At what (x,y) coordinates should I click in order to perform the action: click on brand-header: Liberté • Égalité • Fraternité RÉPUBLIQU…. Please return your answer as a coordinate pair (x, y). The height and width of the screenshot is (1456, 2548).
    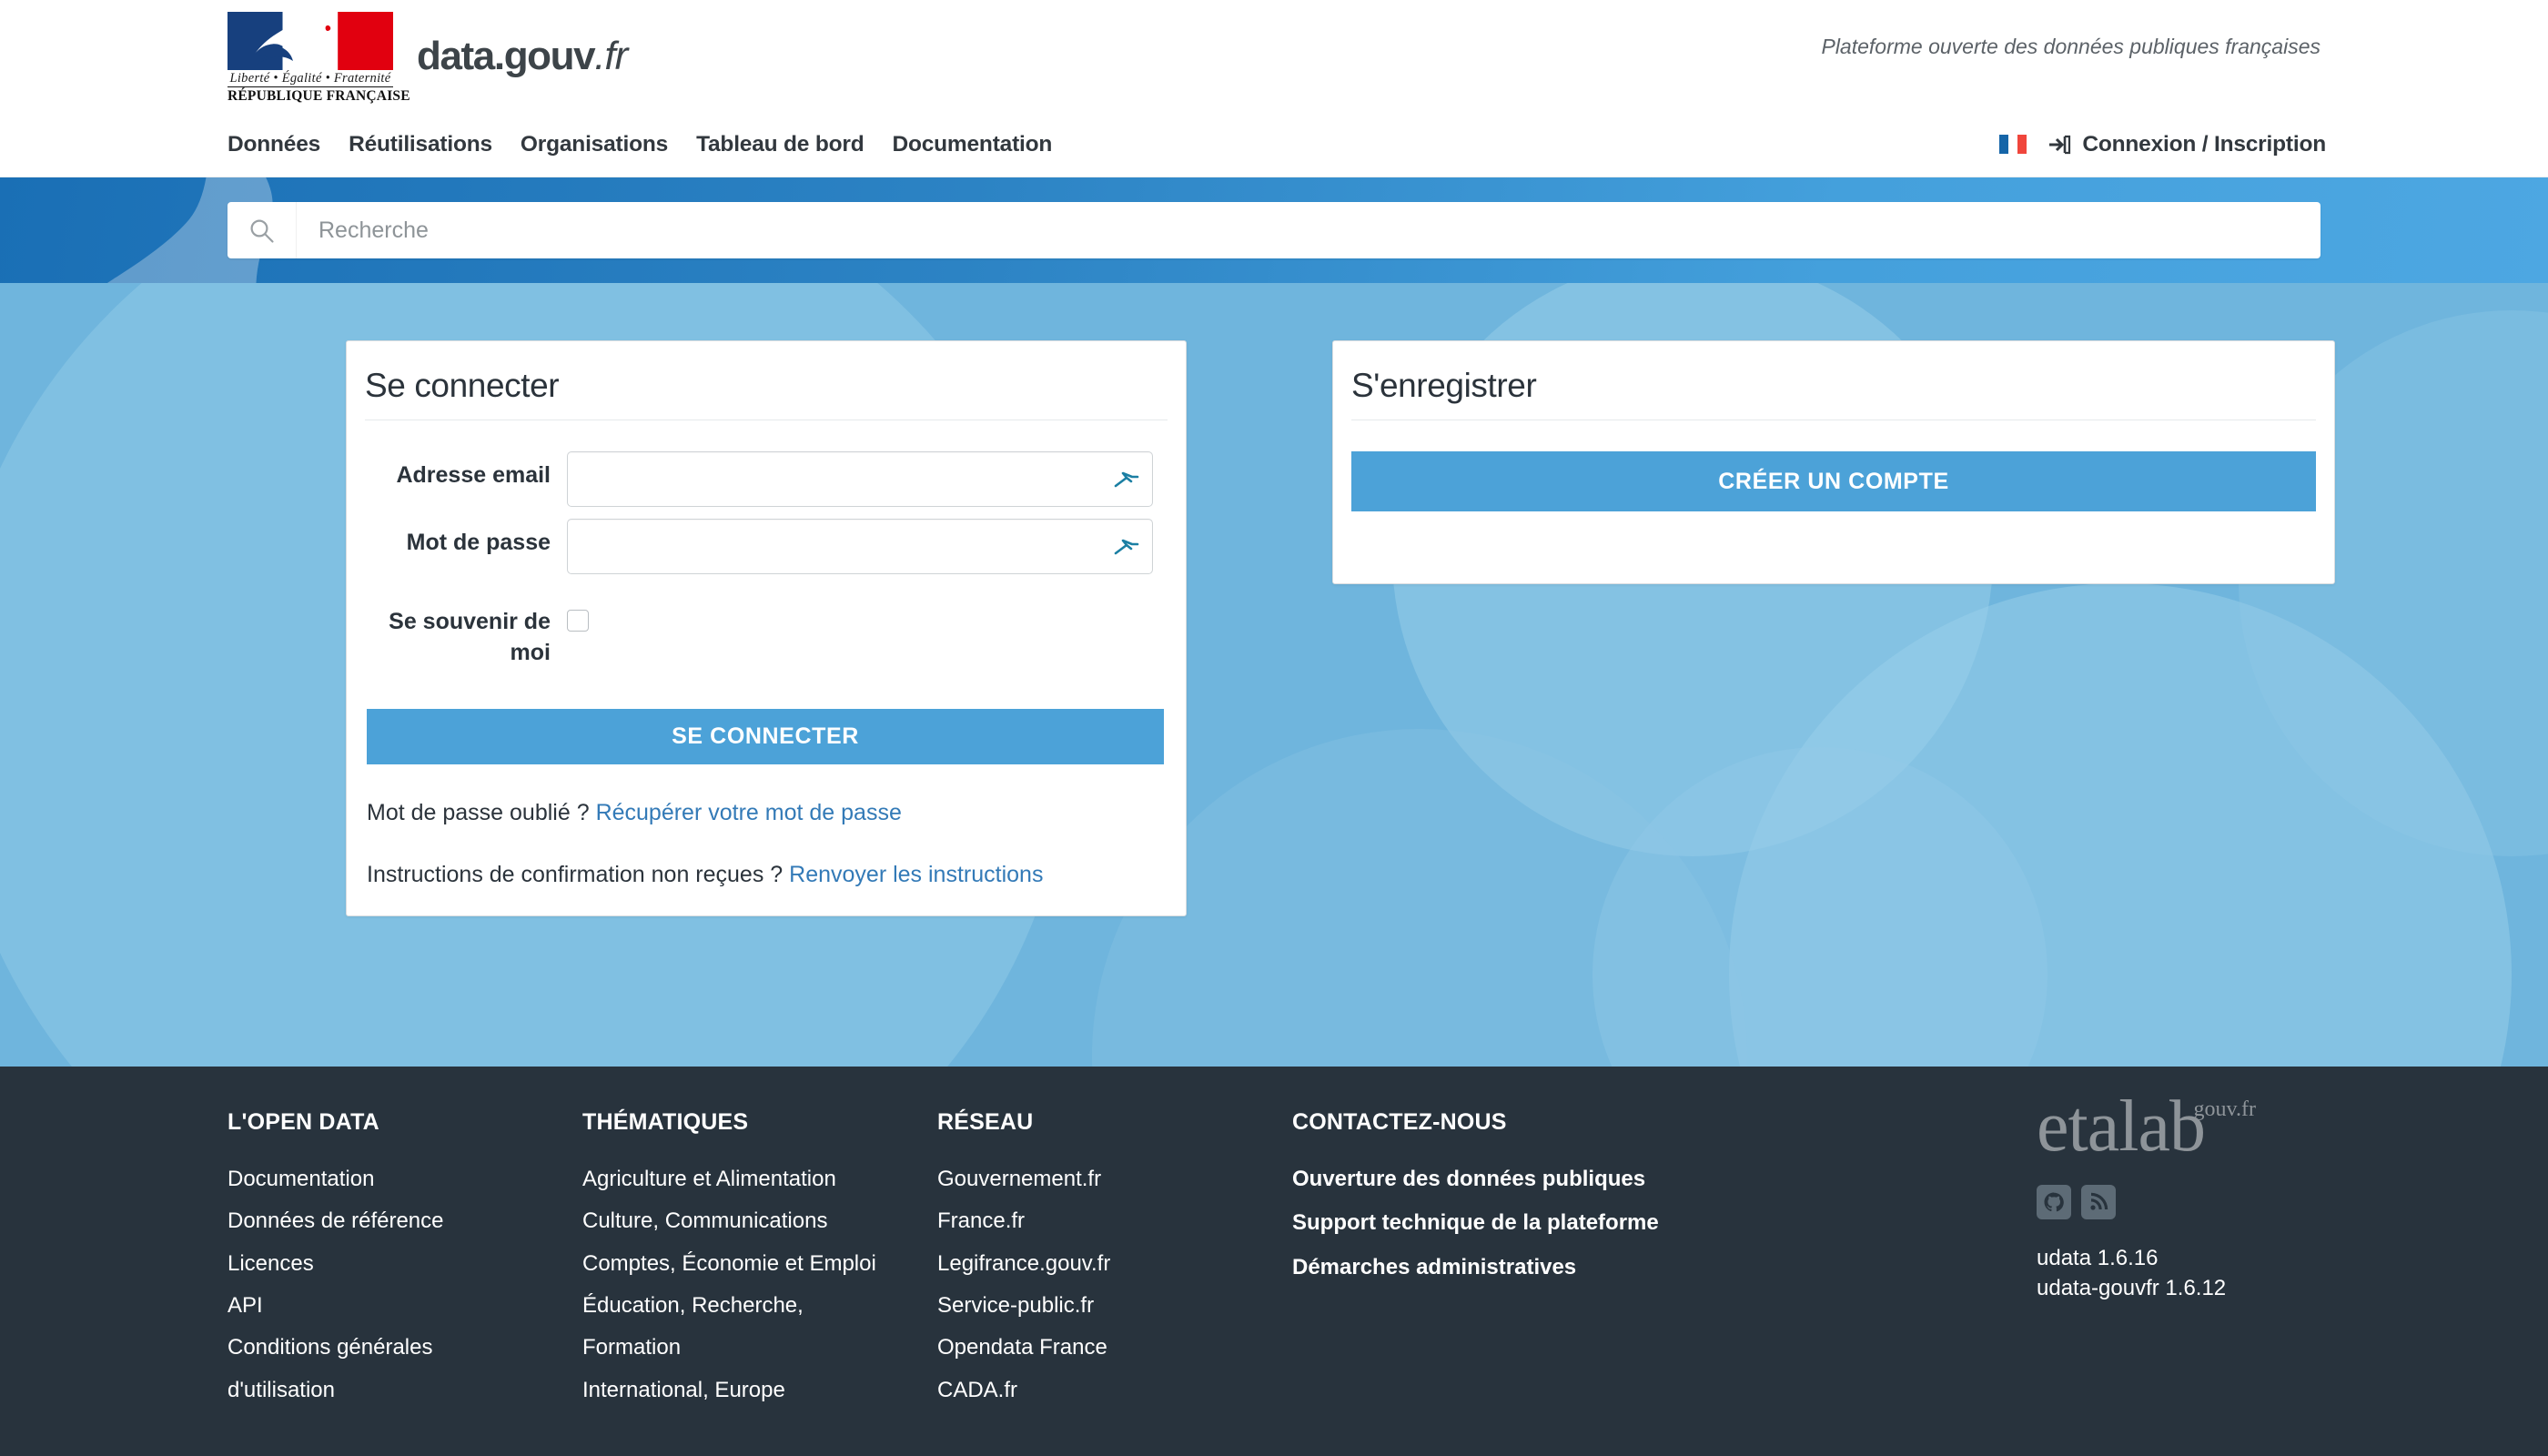
    Looking at the image, I should click on (1274, 56).